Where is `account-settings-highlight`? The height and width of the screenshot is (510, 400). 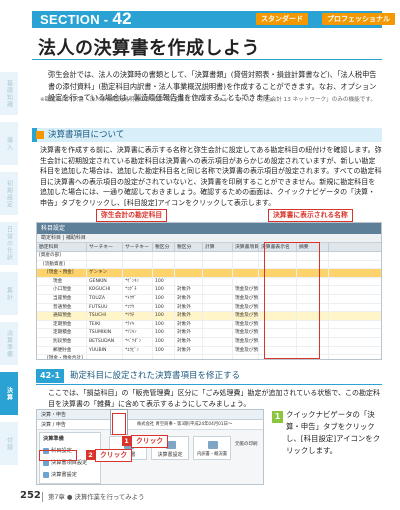 account-settings-highlight is located at coordinates (58, 455).